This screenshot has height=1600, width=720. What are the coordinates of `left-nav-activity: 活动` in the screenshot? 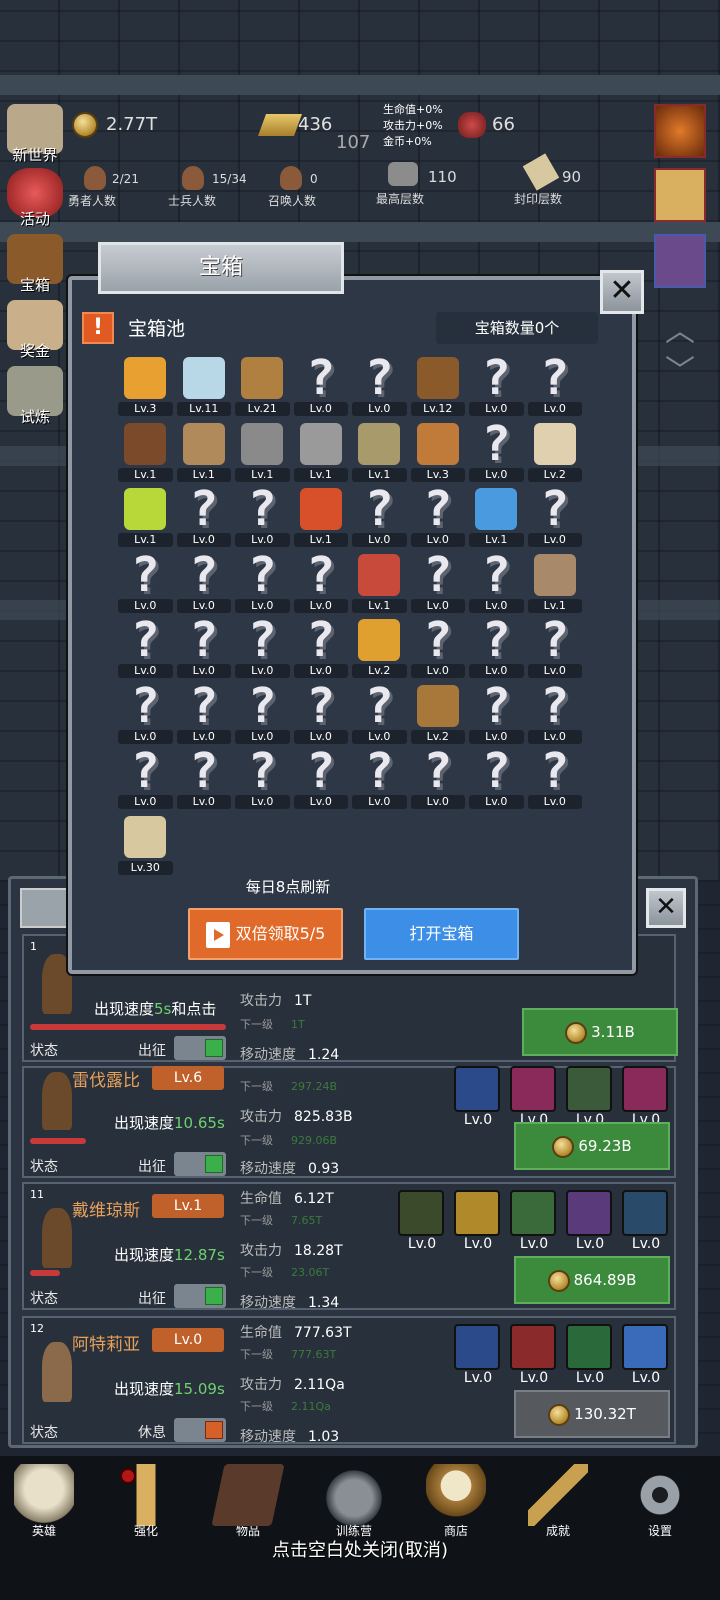 It's located at (35, 198).